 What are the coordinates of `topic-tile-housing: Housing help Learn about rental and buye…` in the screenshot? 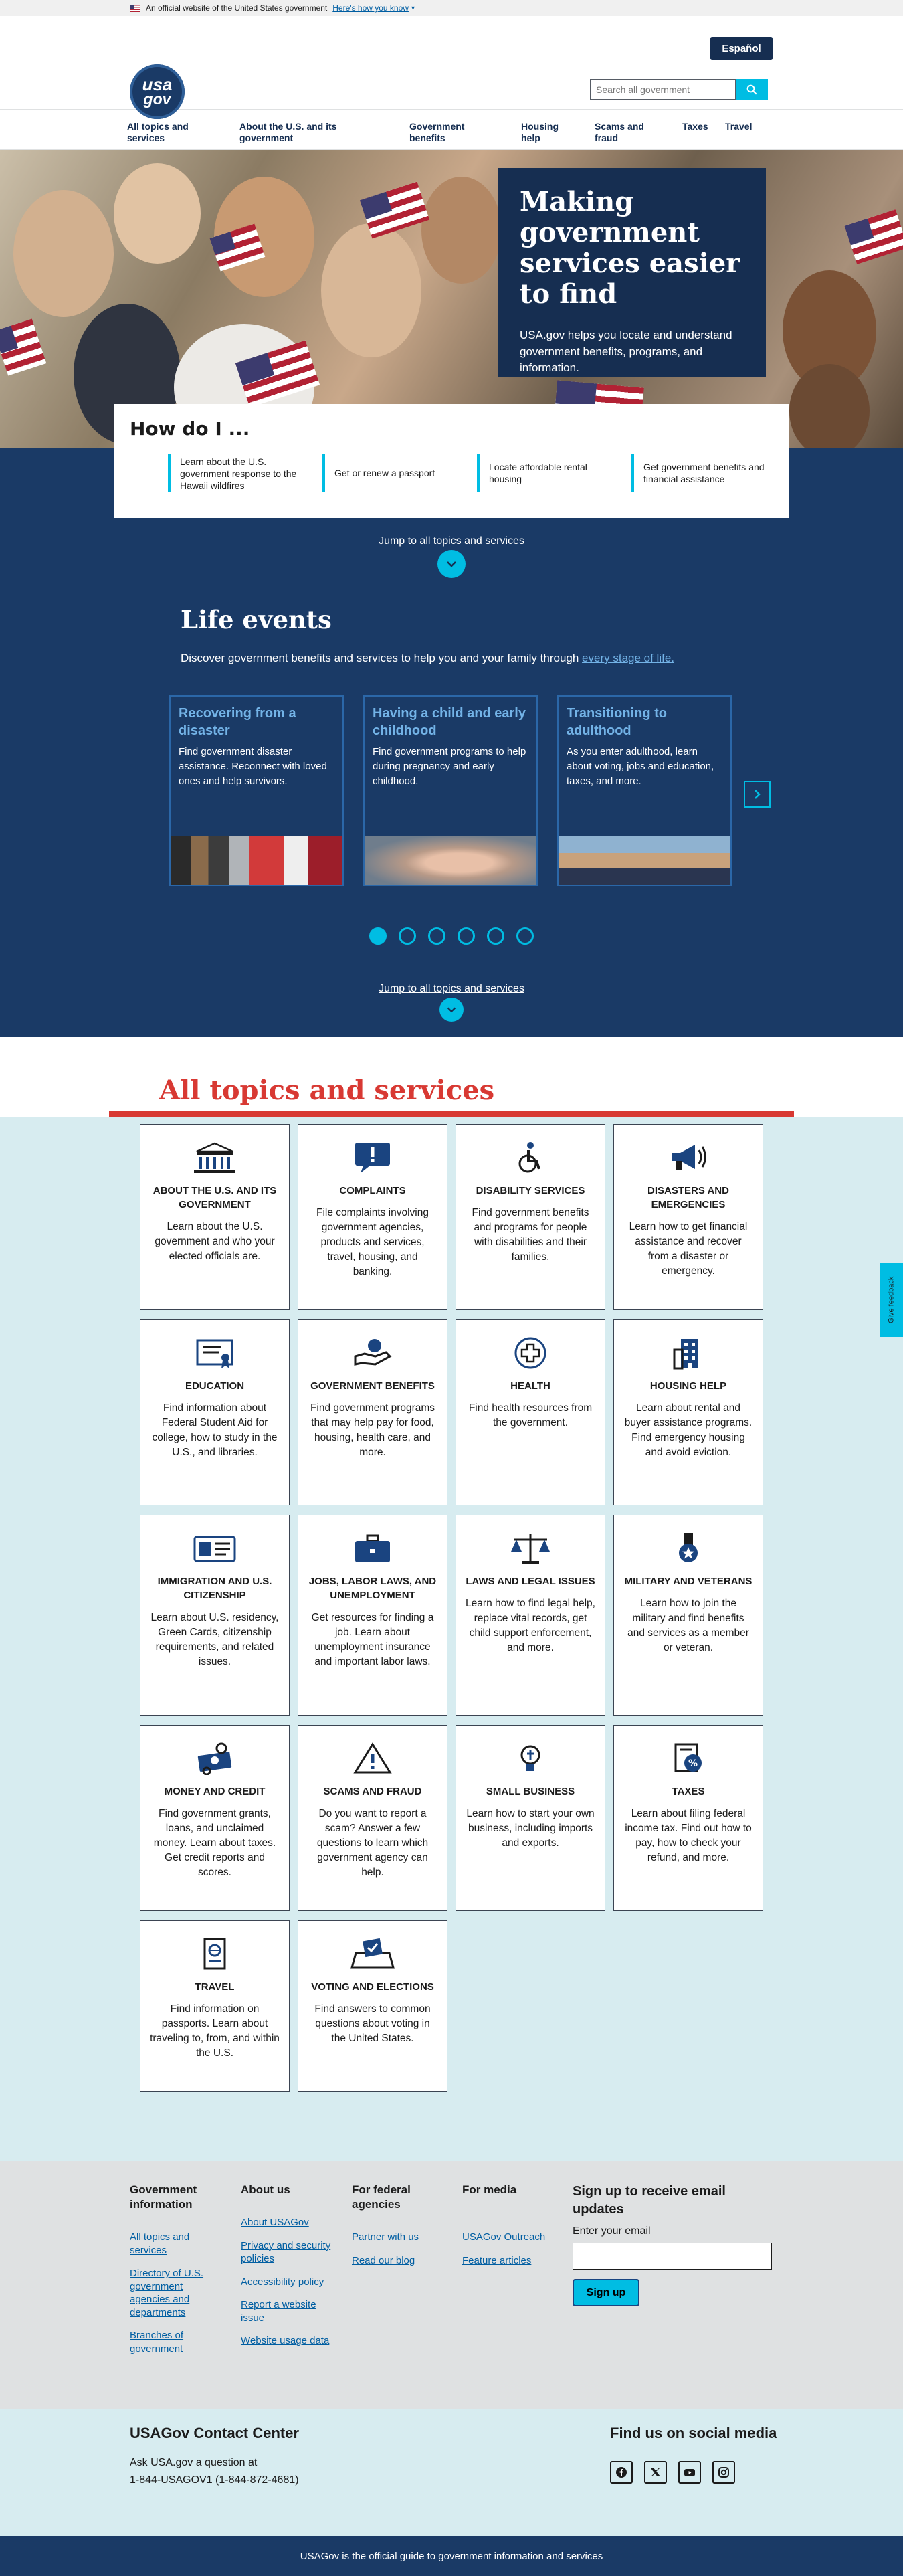 It's located at (688, 1412).